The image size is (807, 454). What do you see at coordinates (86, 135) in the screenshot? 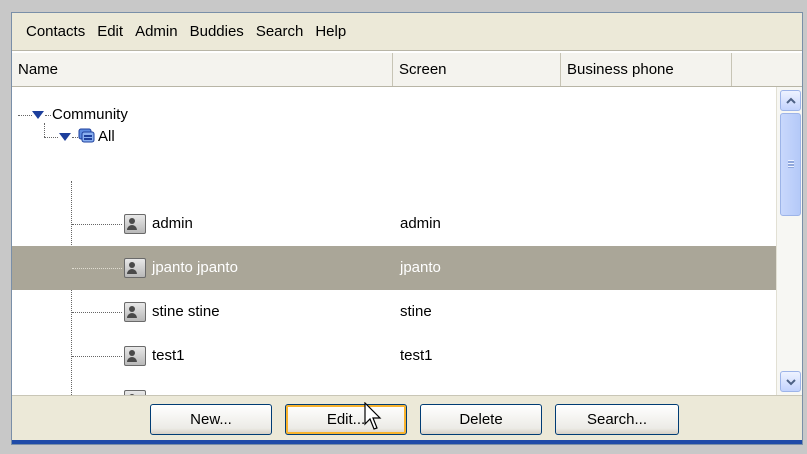
I see `group-icon` at bounding box center [86, 135].